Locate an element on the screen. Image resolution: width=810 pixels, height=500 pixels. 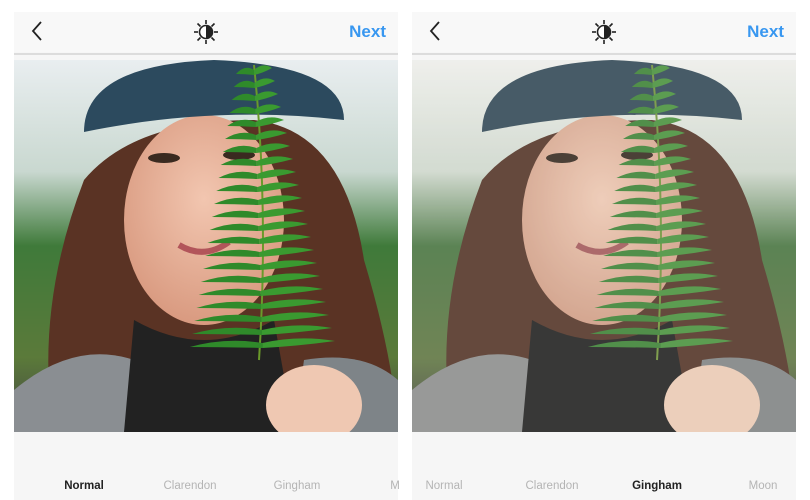
filter-strip: Normal Clarendon Gingham Moon is located at coordinates (604, 466).